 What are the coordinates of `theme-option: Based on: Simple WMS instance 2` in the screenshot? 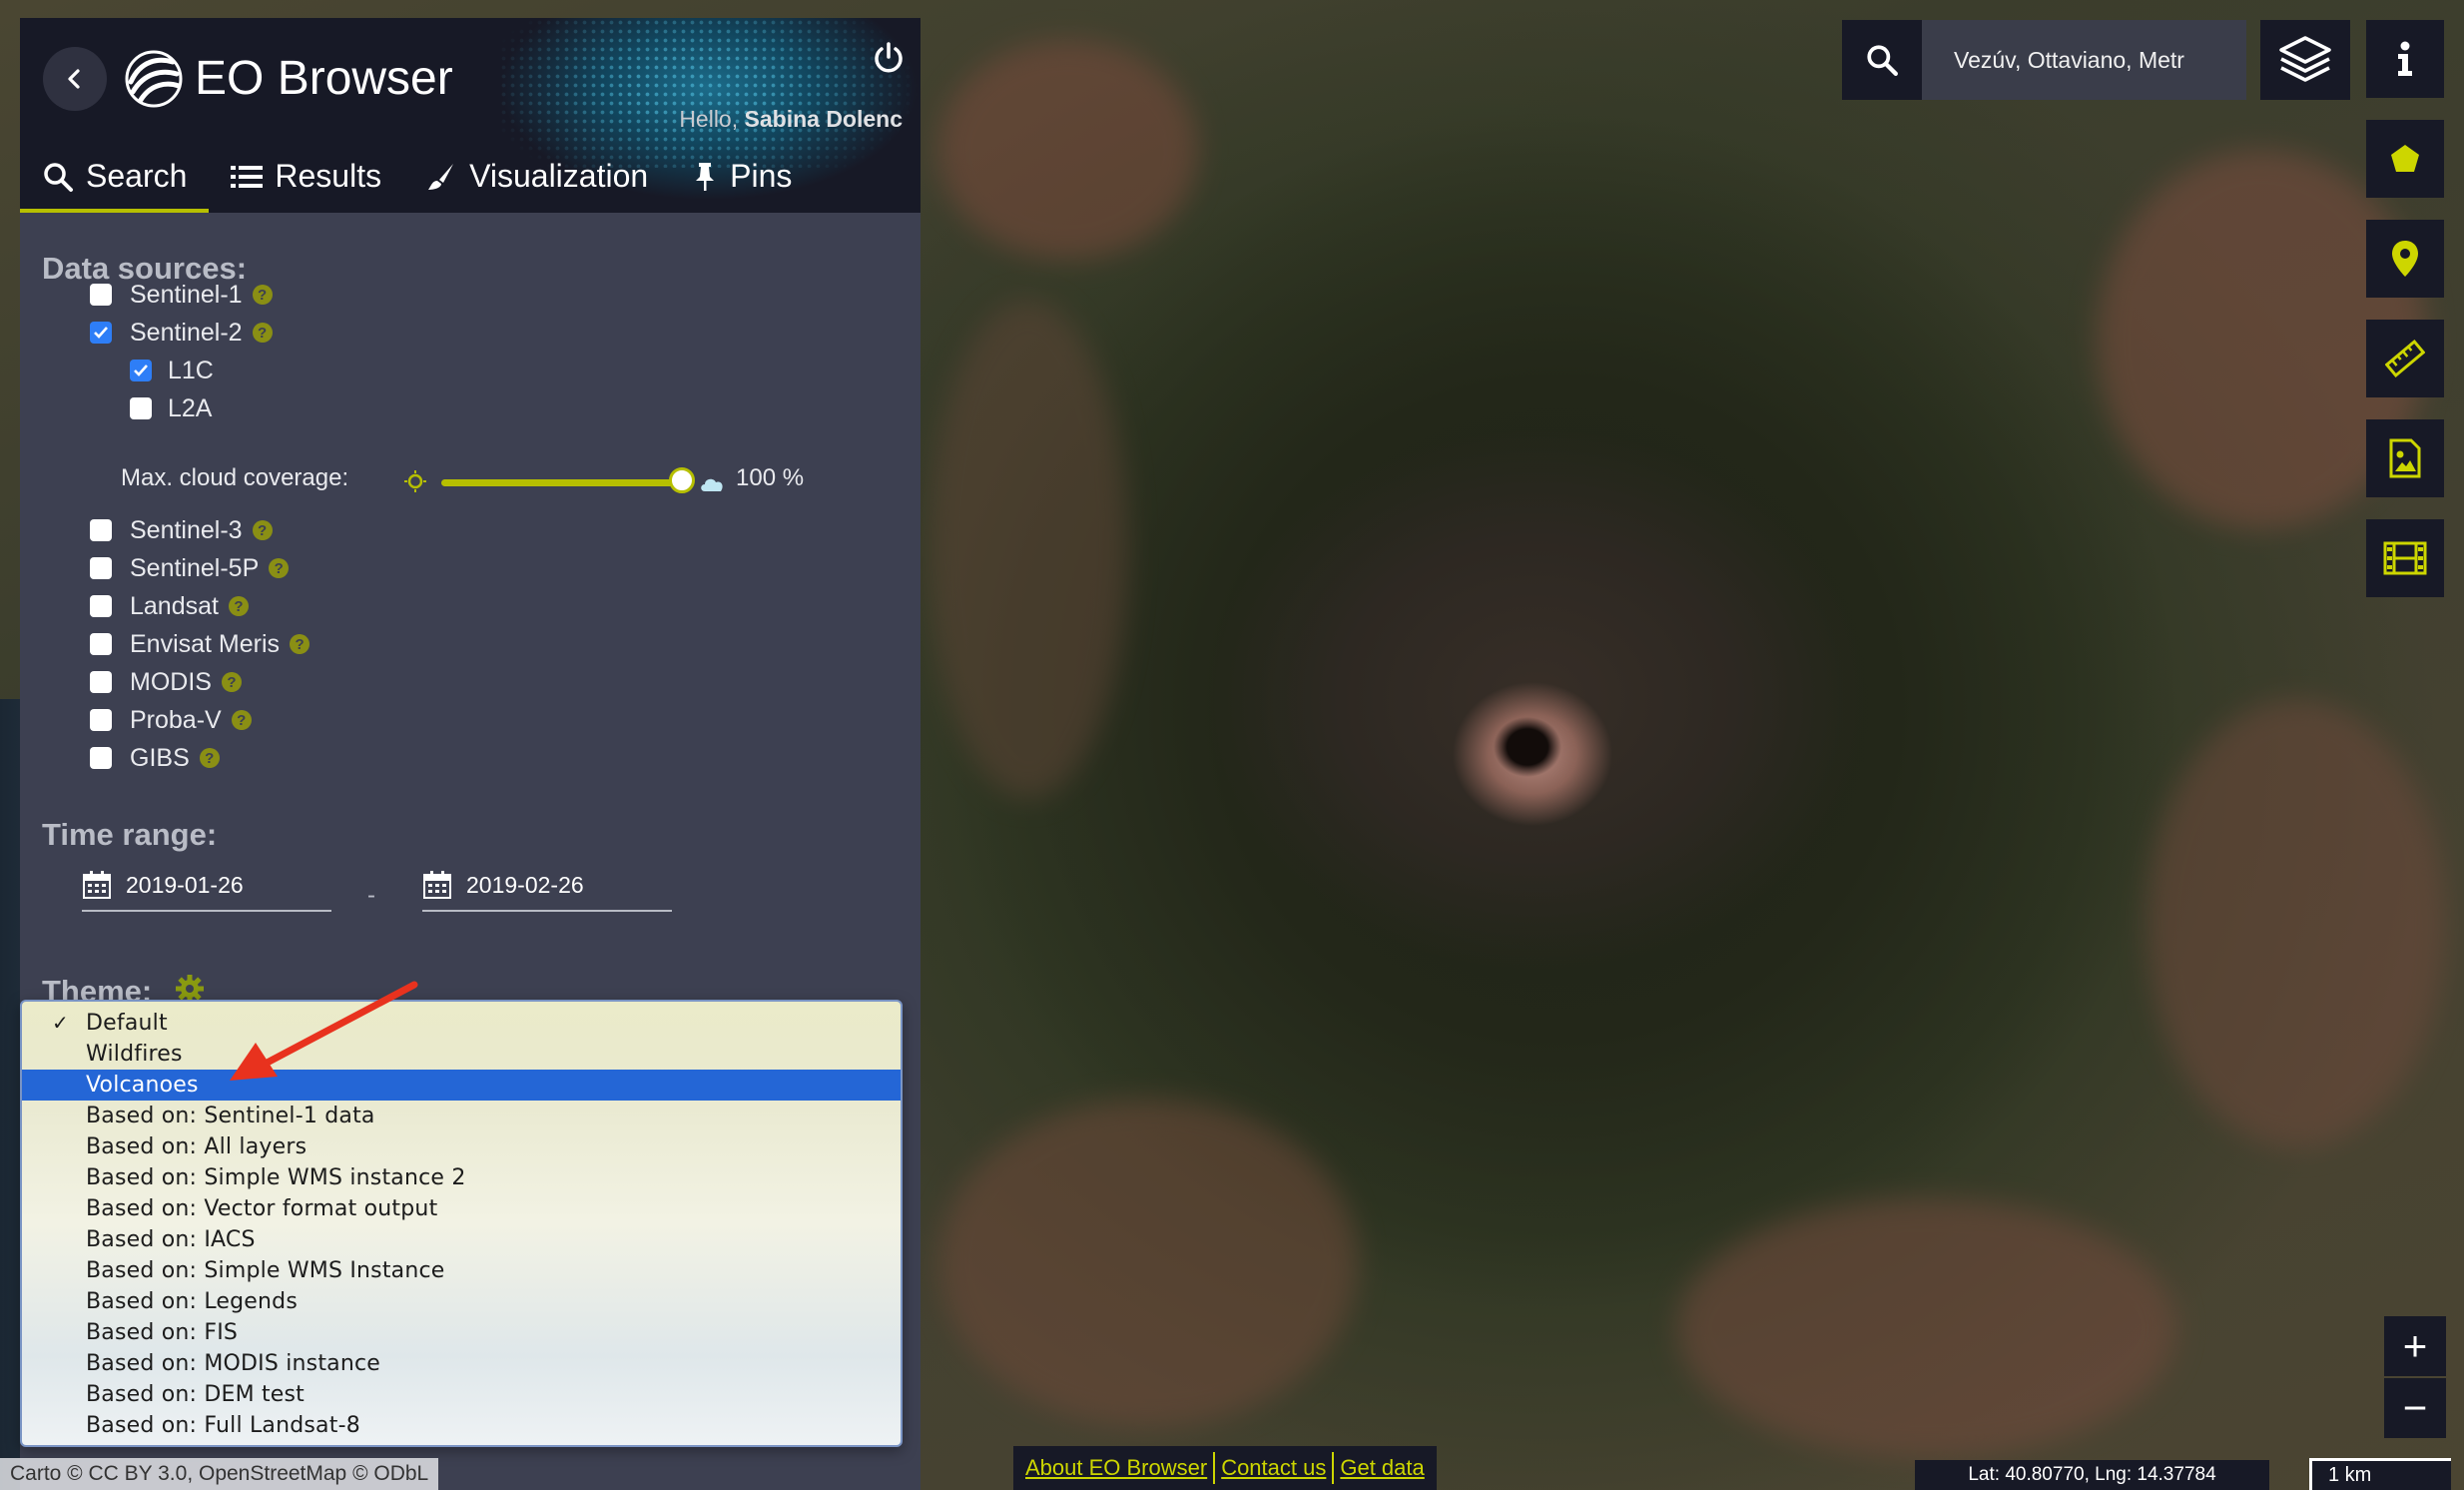 It's located at (461, 1177).